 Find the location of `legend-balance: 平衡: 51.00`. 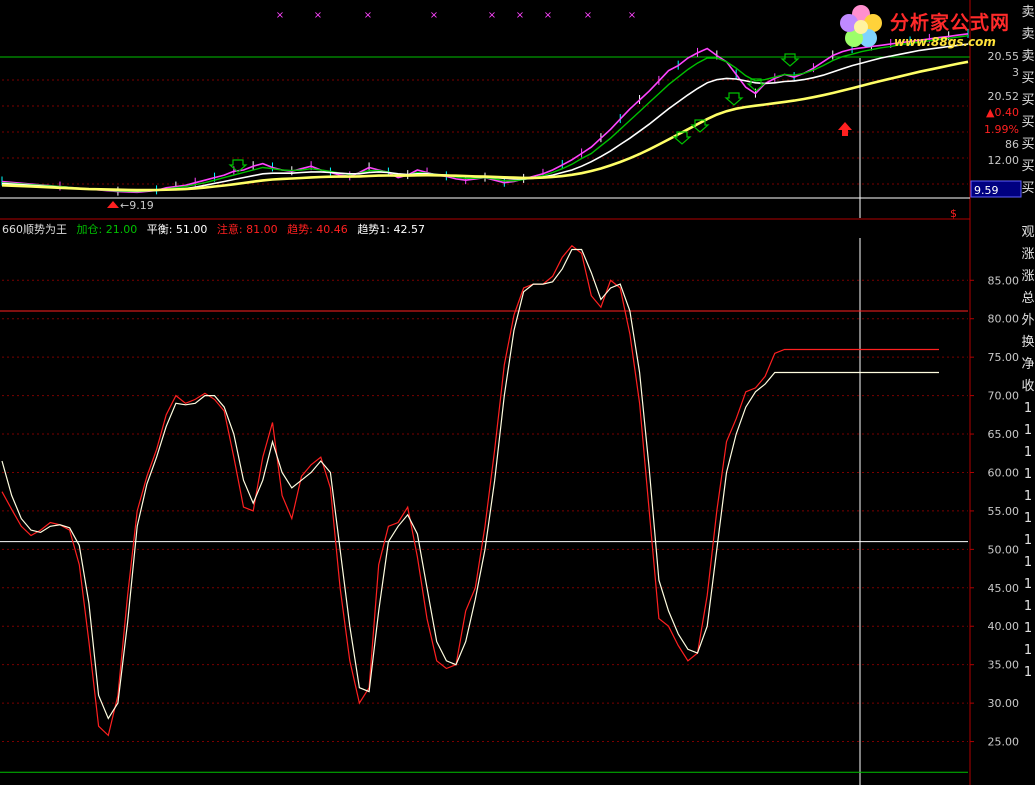

legend-balance: 平衡: 51.00 is located at coordinates (177, 229).